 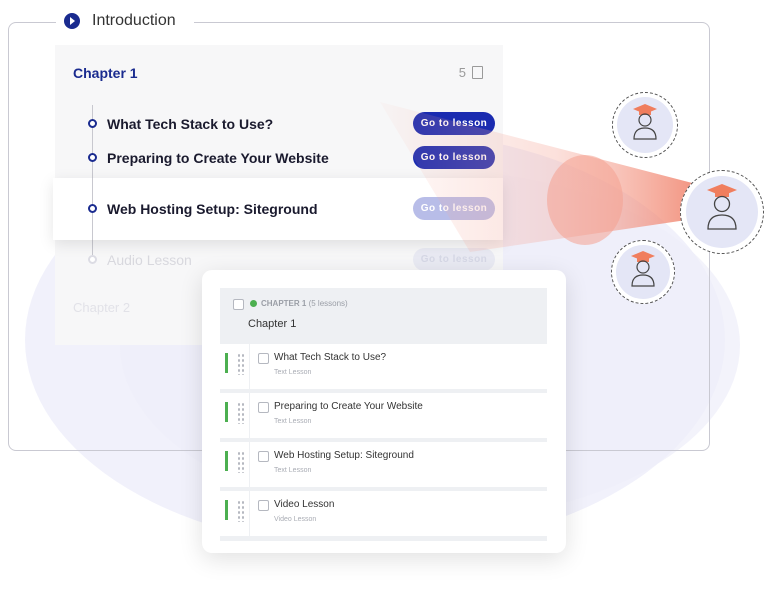 I want to click on intro-header: Introduction, so click(x=125, y=21).